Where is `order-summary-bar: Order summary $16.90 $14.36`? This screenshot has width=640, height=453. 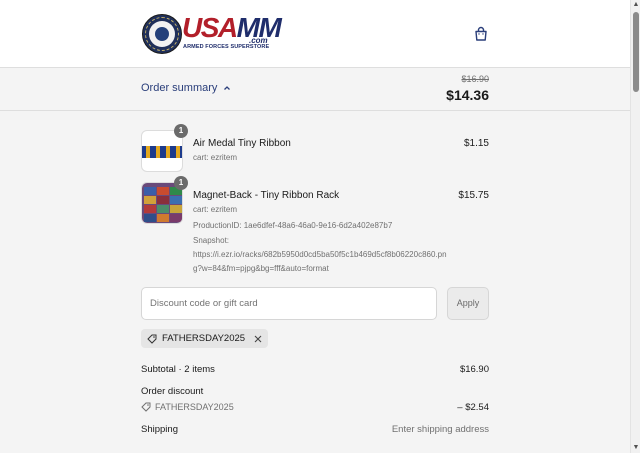 order-summary-bar: Order summary $16.90 $14.36 is located at coordinates (315, 89).